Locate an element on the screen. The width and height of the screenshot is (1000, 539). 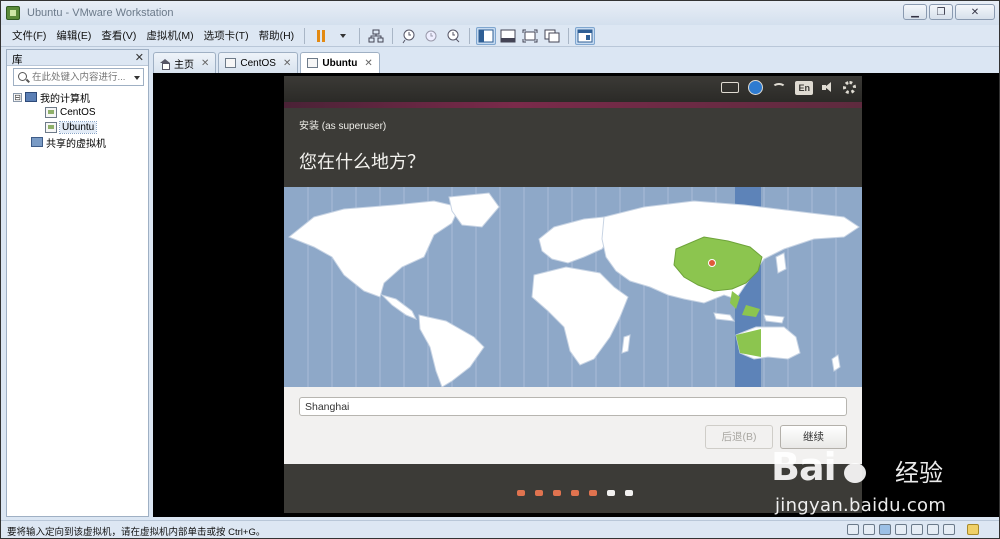
network-adapter-icon is located at coordinates (885, 529).